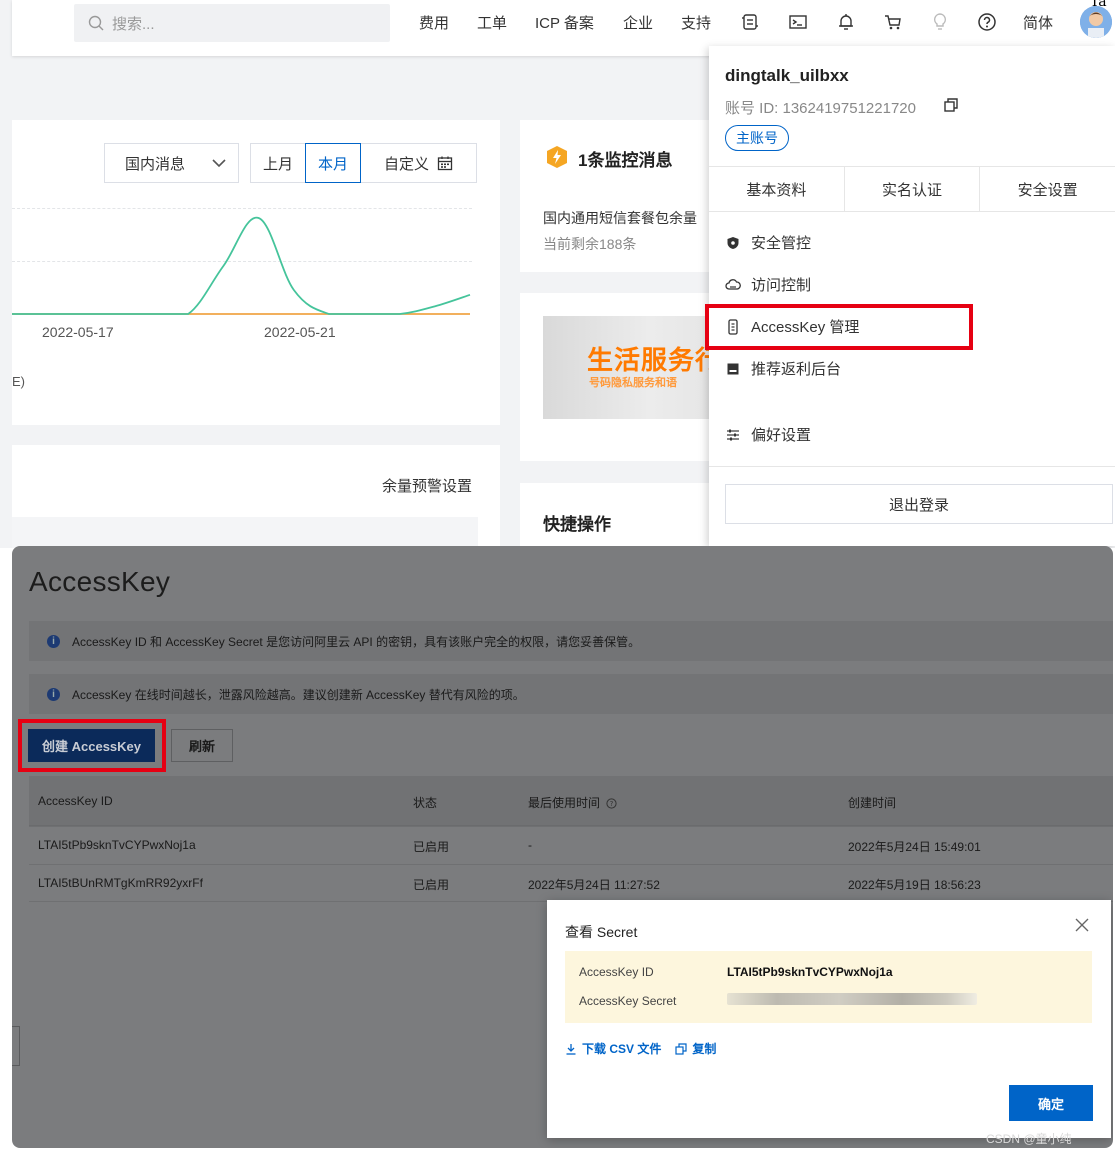  I want to click on account-id: 账号 ID: 1362419751221720, so click(820, 108).